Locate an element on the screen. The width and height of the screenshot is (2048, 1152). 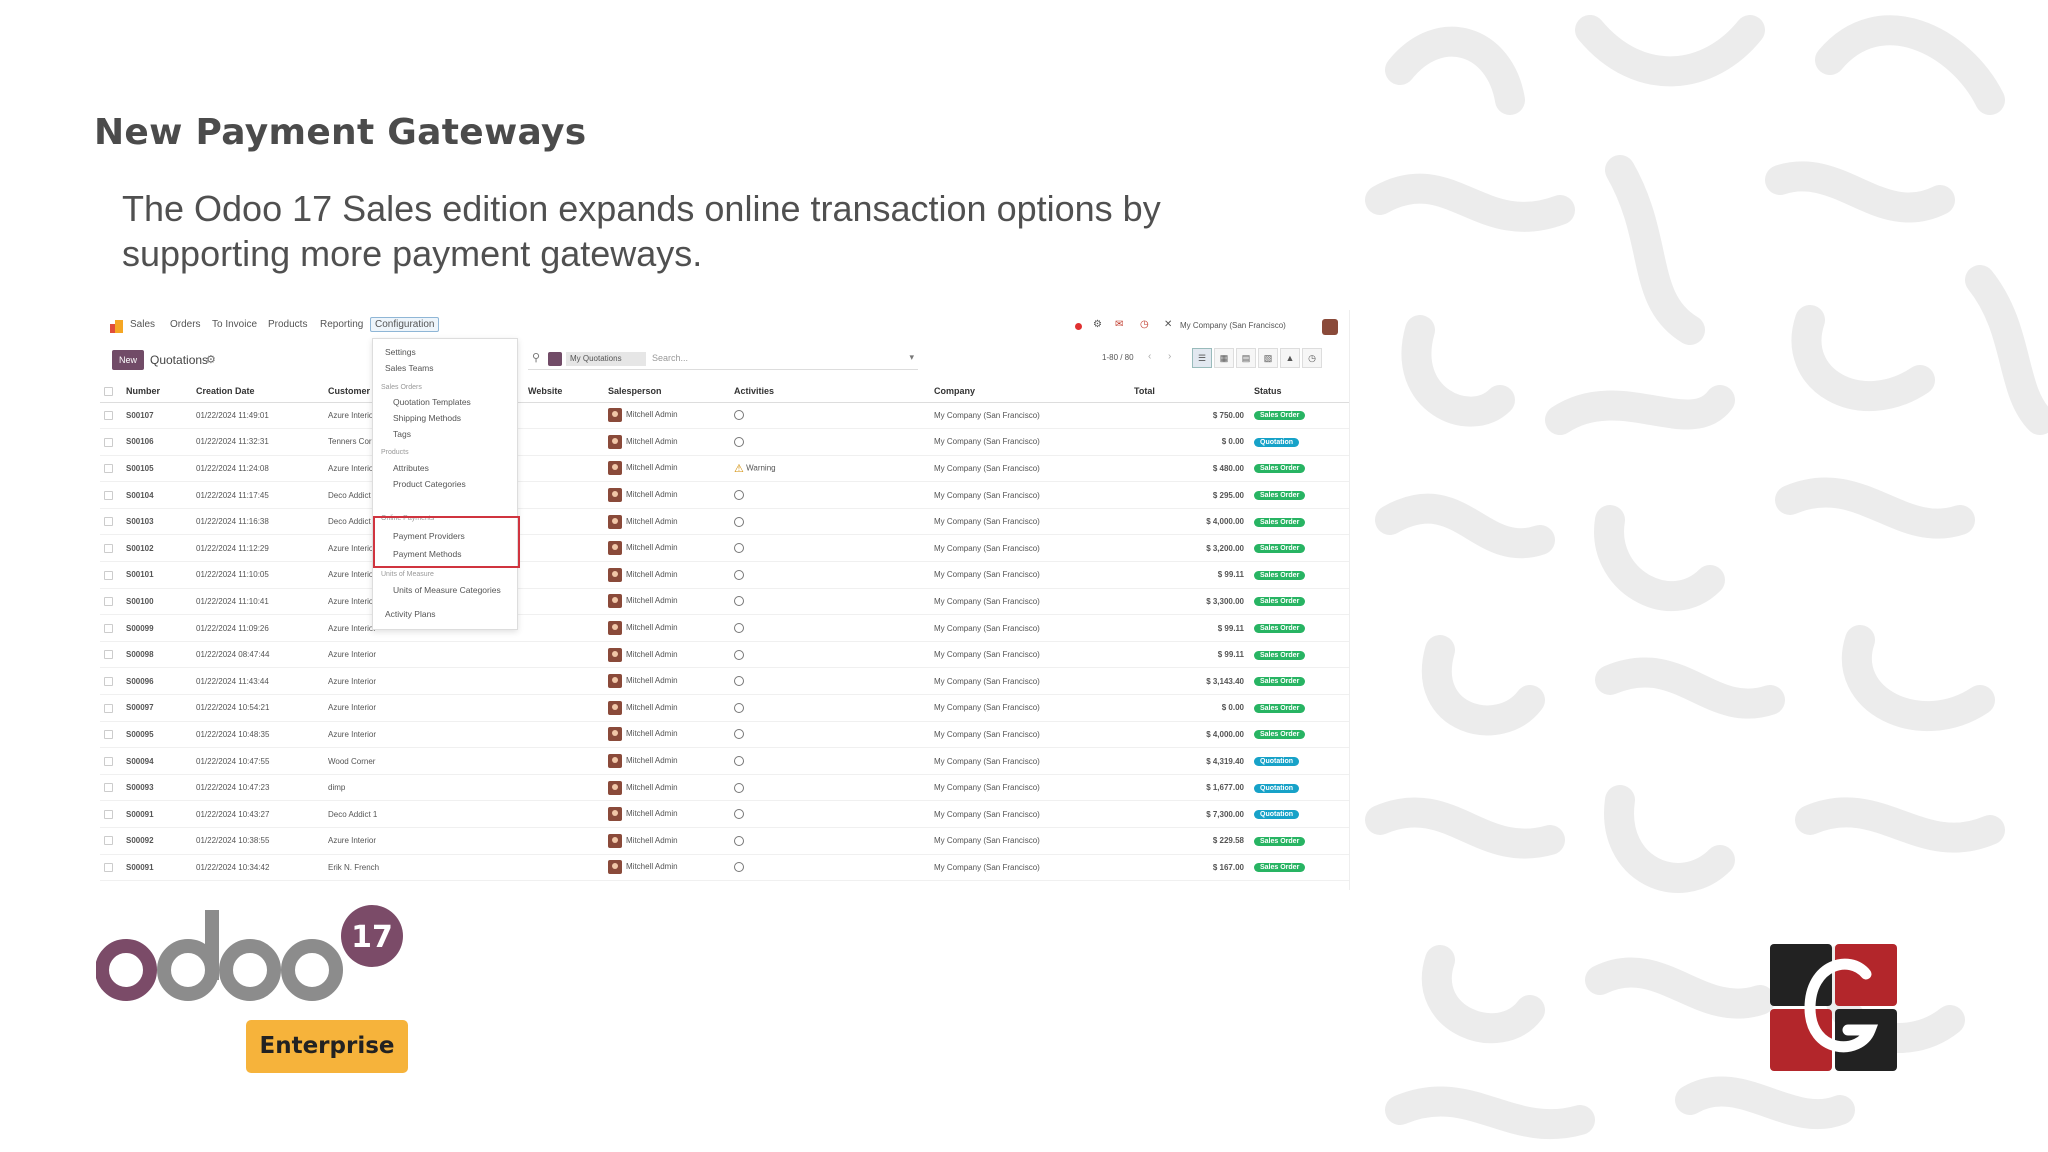
nav-to-invoice: To Invoice is located at coordinates (234, 324).